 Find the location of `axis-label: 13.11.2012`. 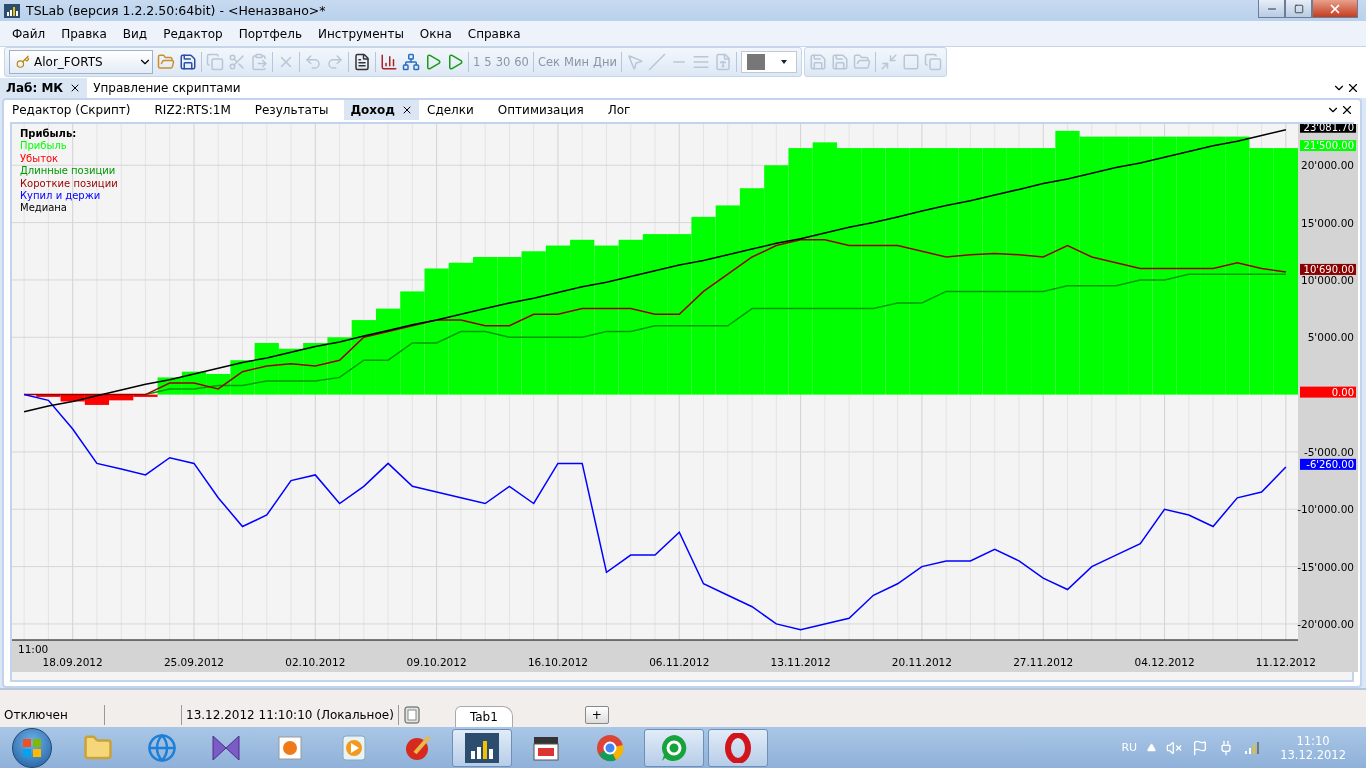

axis-label: 13.11.2012 is located at coordinates (800, 662).